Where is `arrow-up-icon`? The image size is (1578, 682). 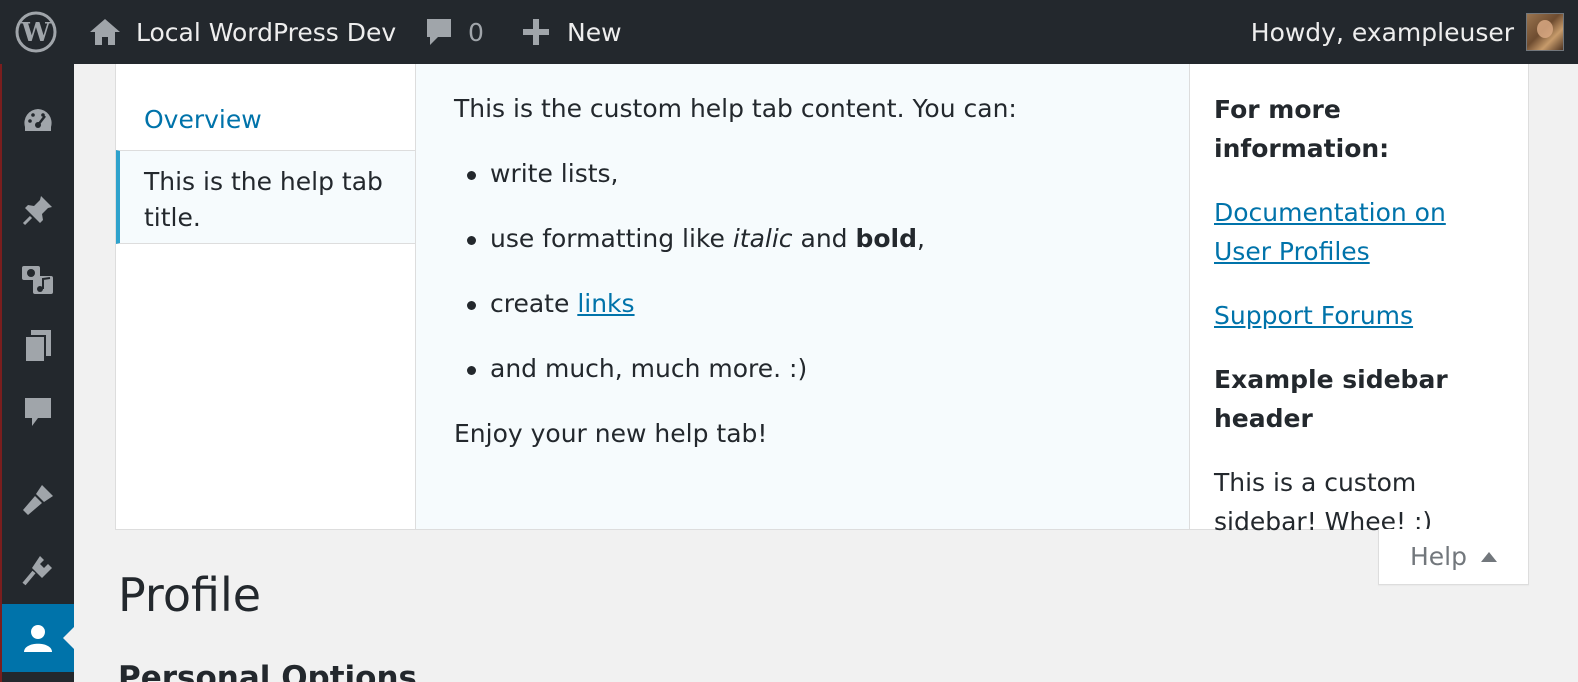 arrow-up-icon is located at coordinates (1489, 556).